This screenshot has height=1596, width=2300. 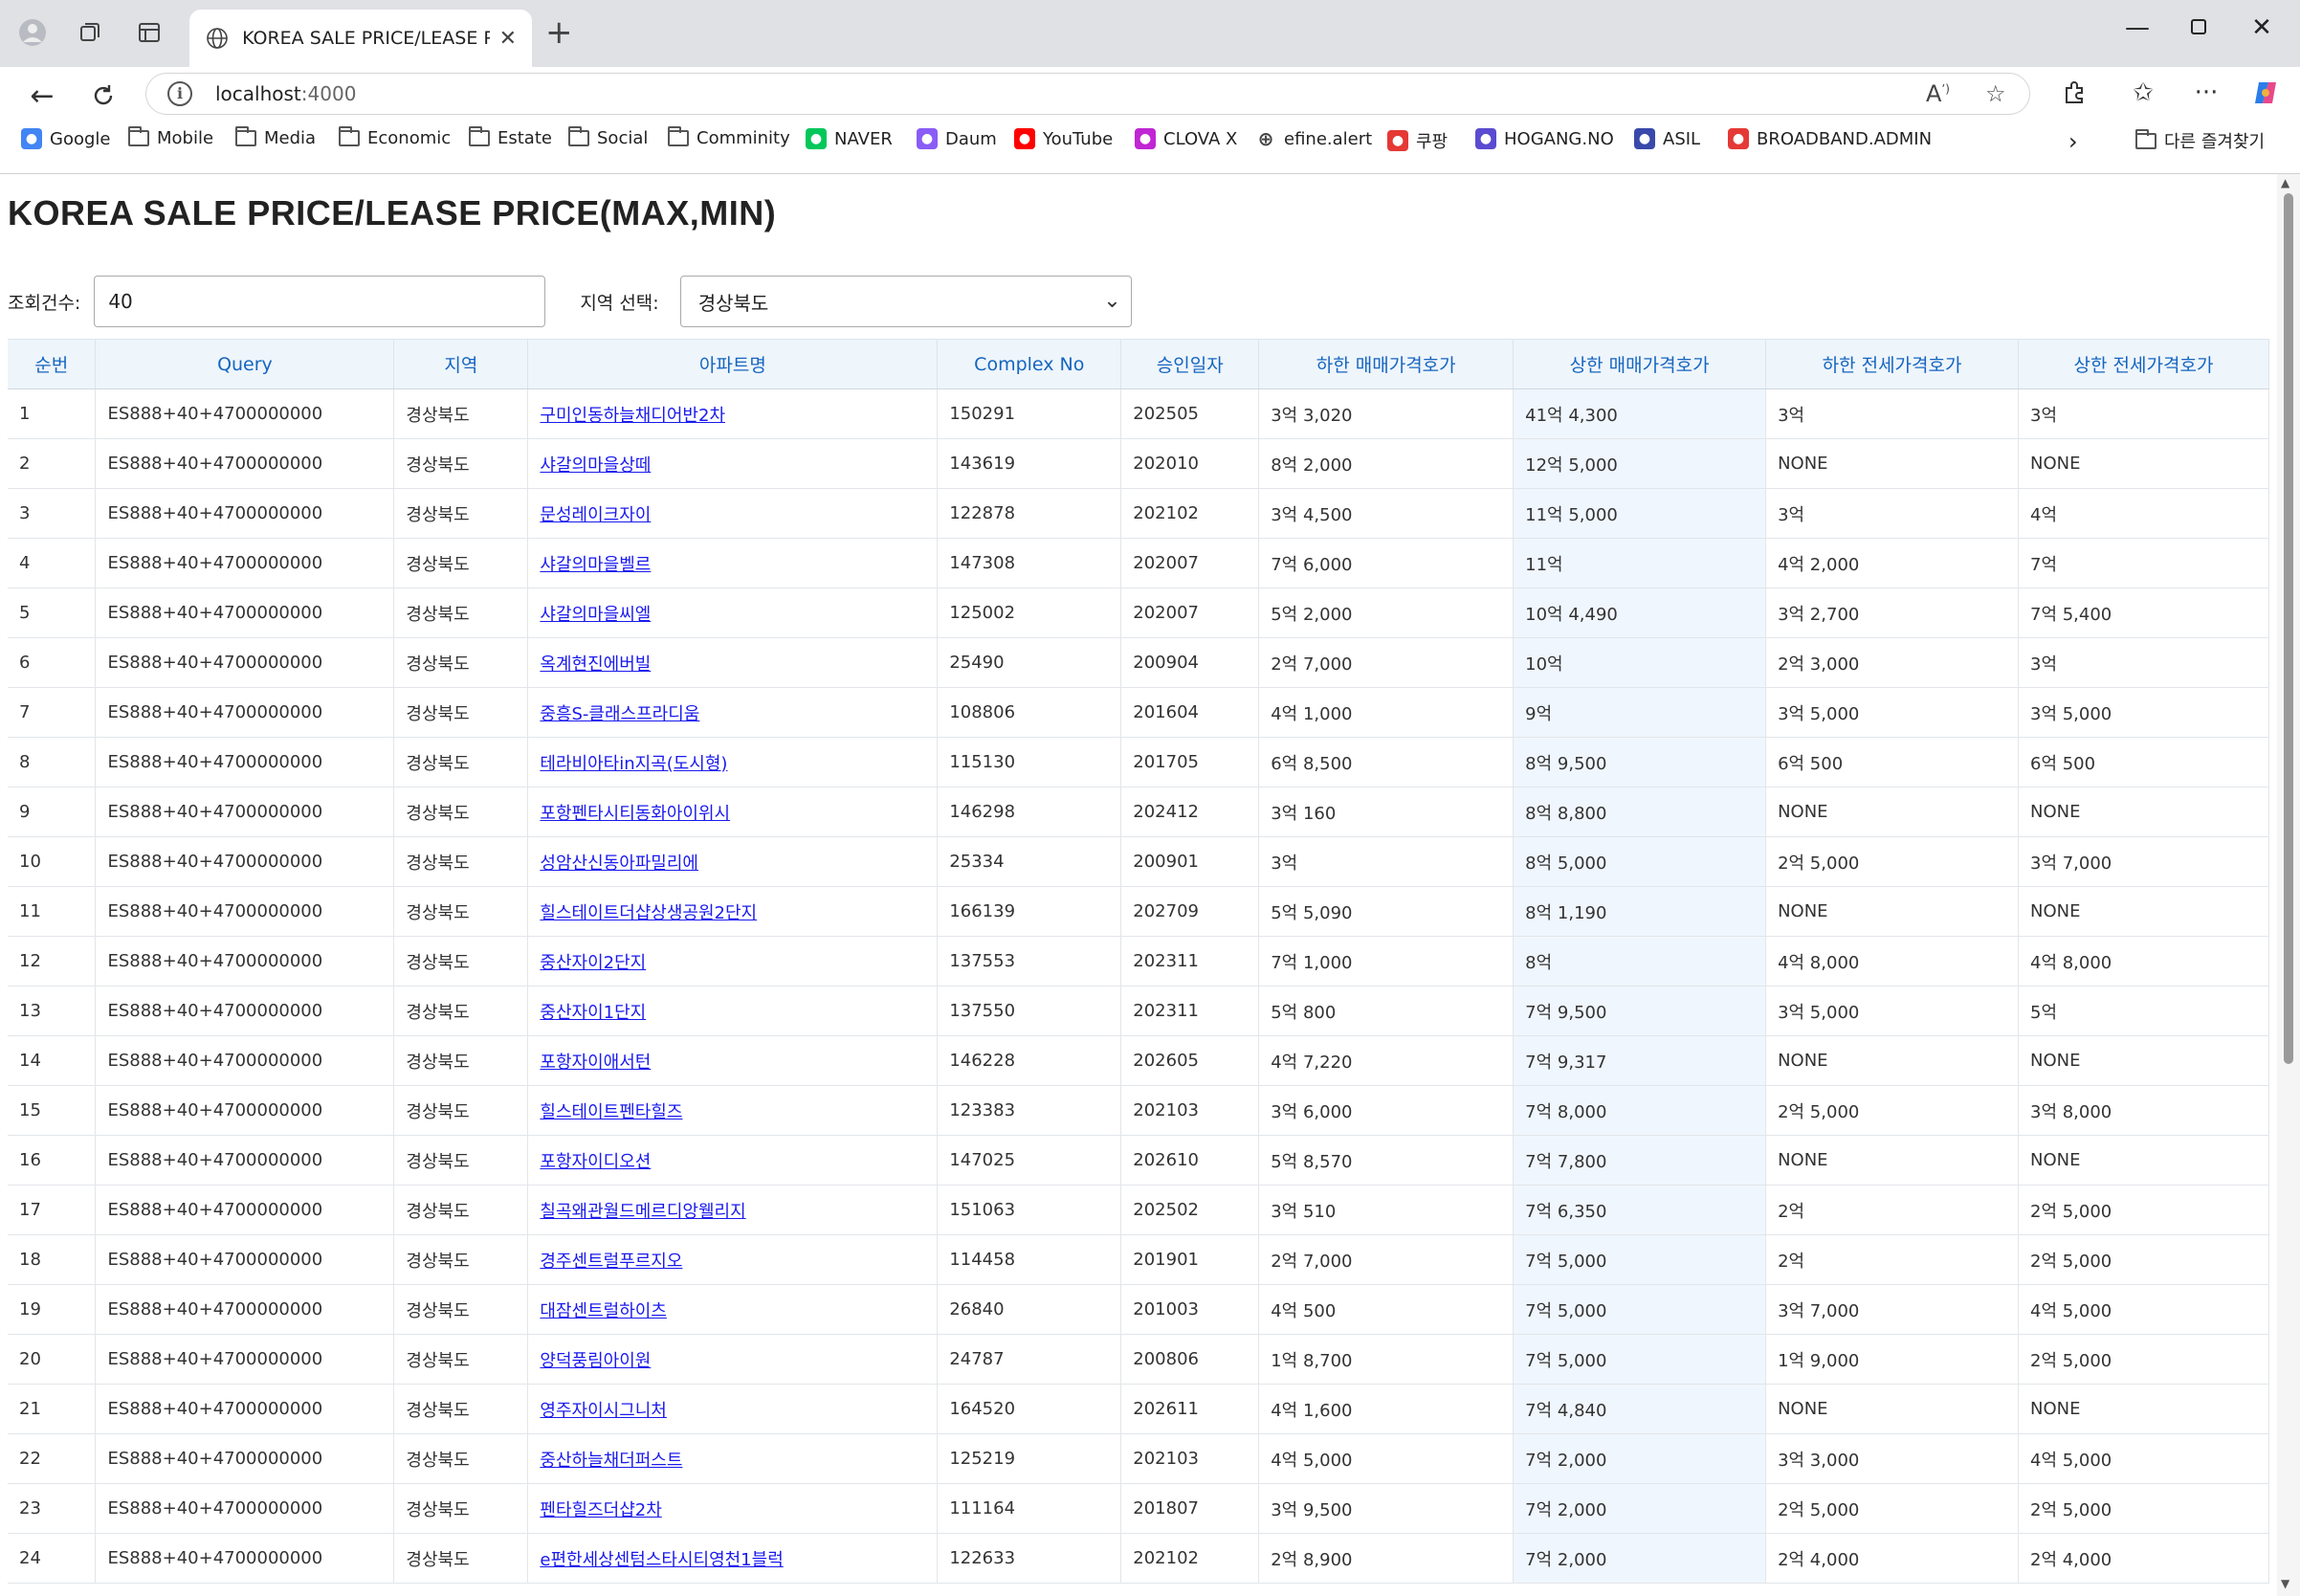 I want to click on active-tab: KOREA SALE PRICE/LEASE PRICE( ✕, so click(x=360, y=39).